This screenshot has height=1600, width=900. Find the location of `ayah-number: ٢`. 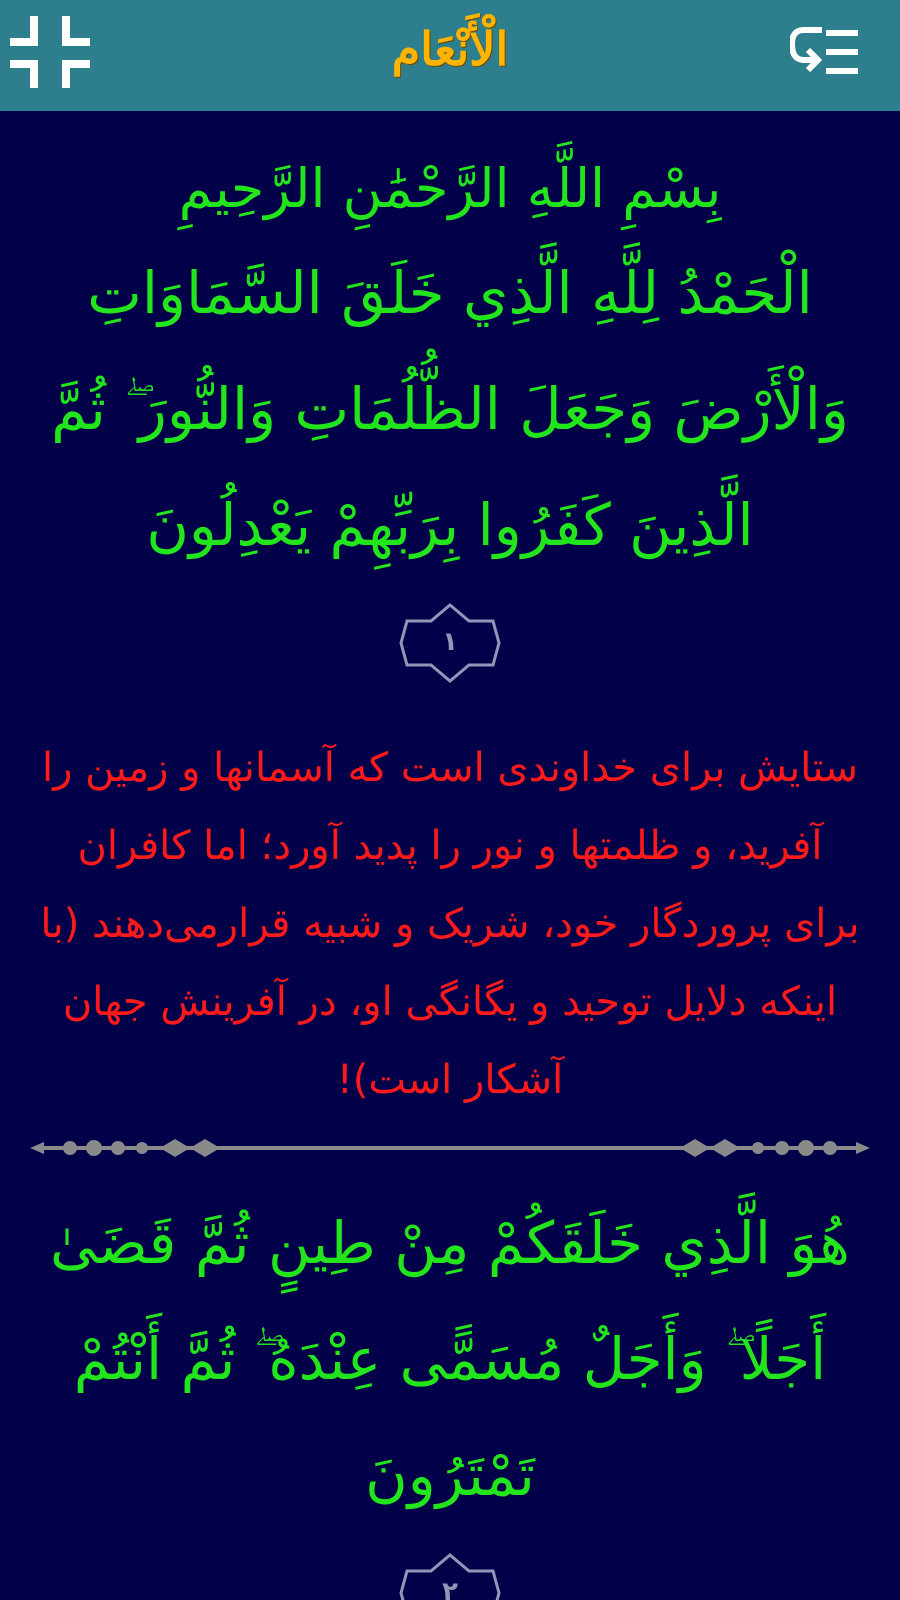

ayah-number: ٢ is located at coordinates (450, 1588).